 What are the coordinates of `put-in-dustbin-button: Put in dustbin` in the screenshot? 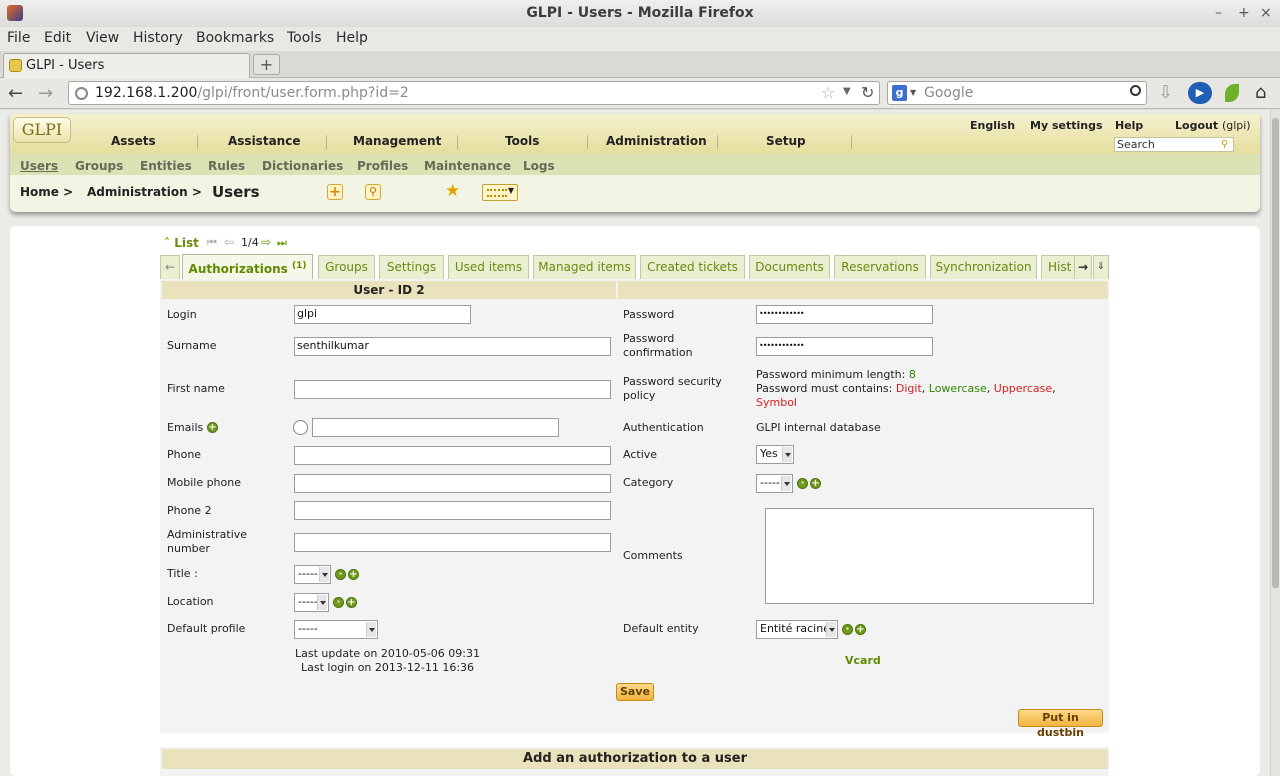 It's located at (1060, 724).